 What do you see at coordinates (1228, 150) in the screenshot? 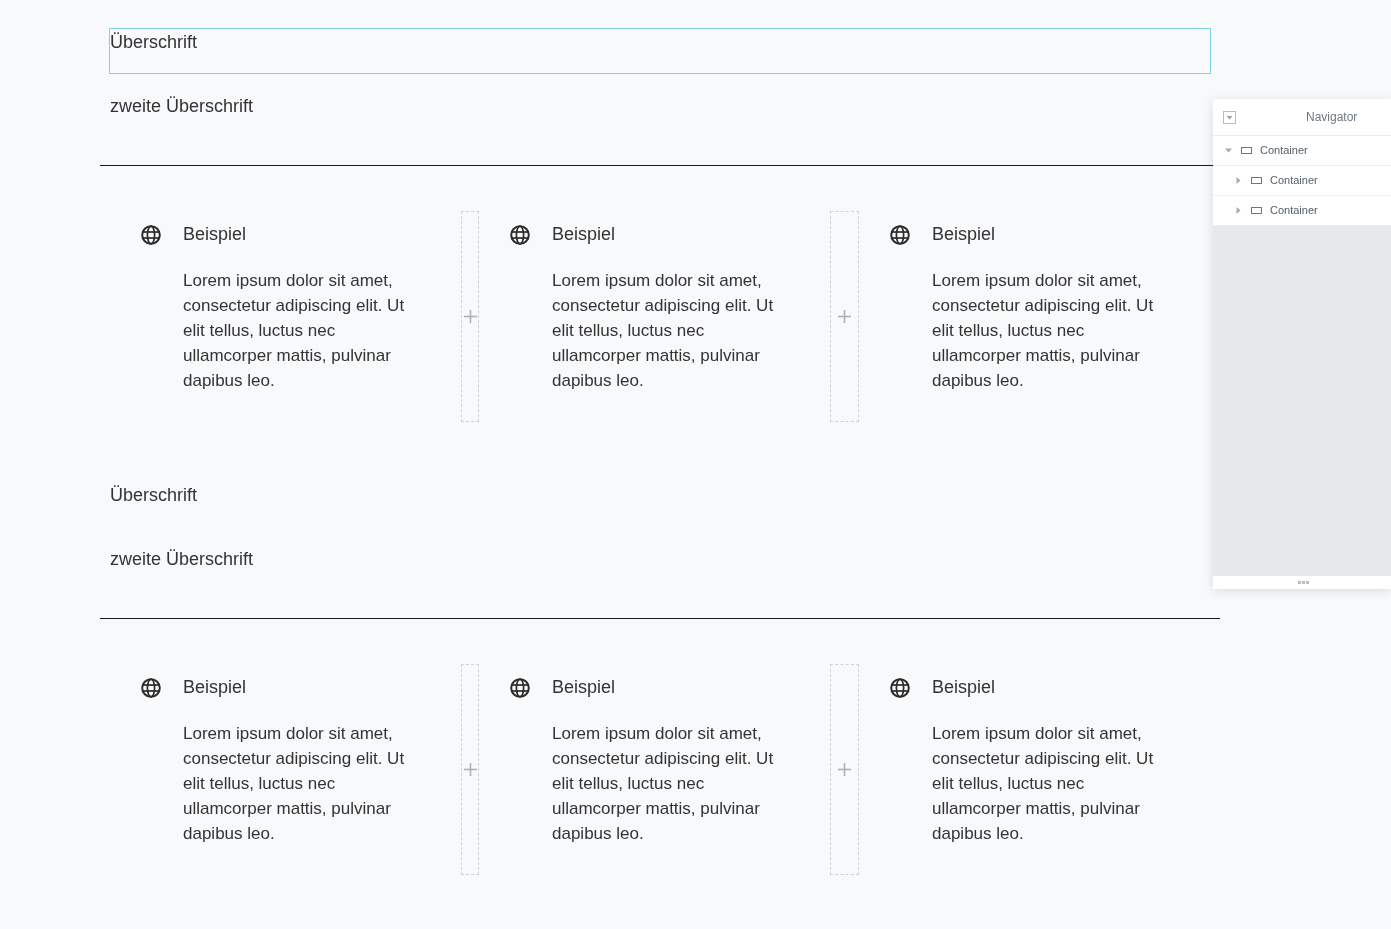
I see `caret-down-icon` at bounding box center [1228, 150].